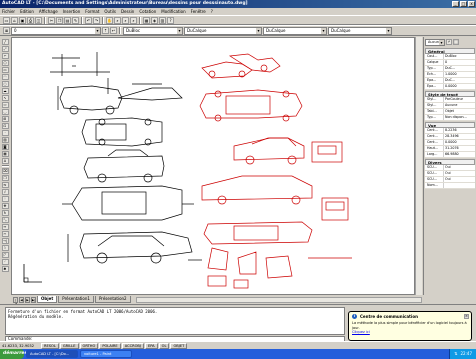 This screenshot has height=359, width=476. I want to click on new-file-icon: ▭, so click(6, 20).